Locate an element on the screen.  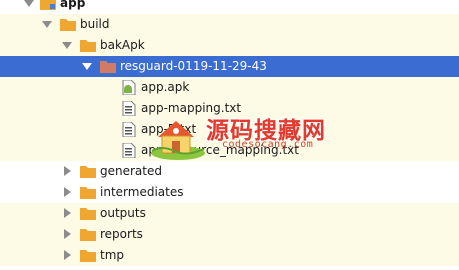
tree-item-label: bakApk is located at coordinates (122, 45).